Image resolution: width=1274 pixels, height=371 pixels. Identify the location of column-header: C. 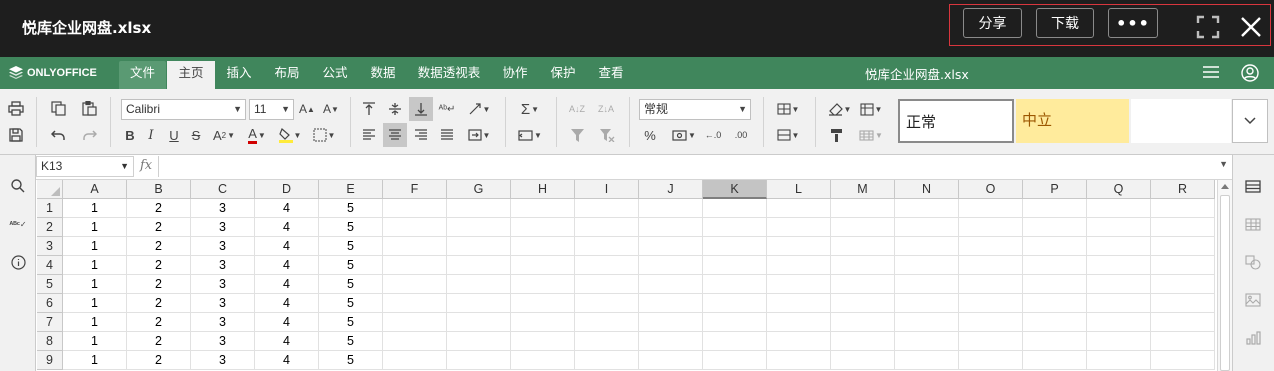
(223, 189).